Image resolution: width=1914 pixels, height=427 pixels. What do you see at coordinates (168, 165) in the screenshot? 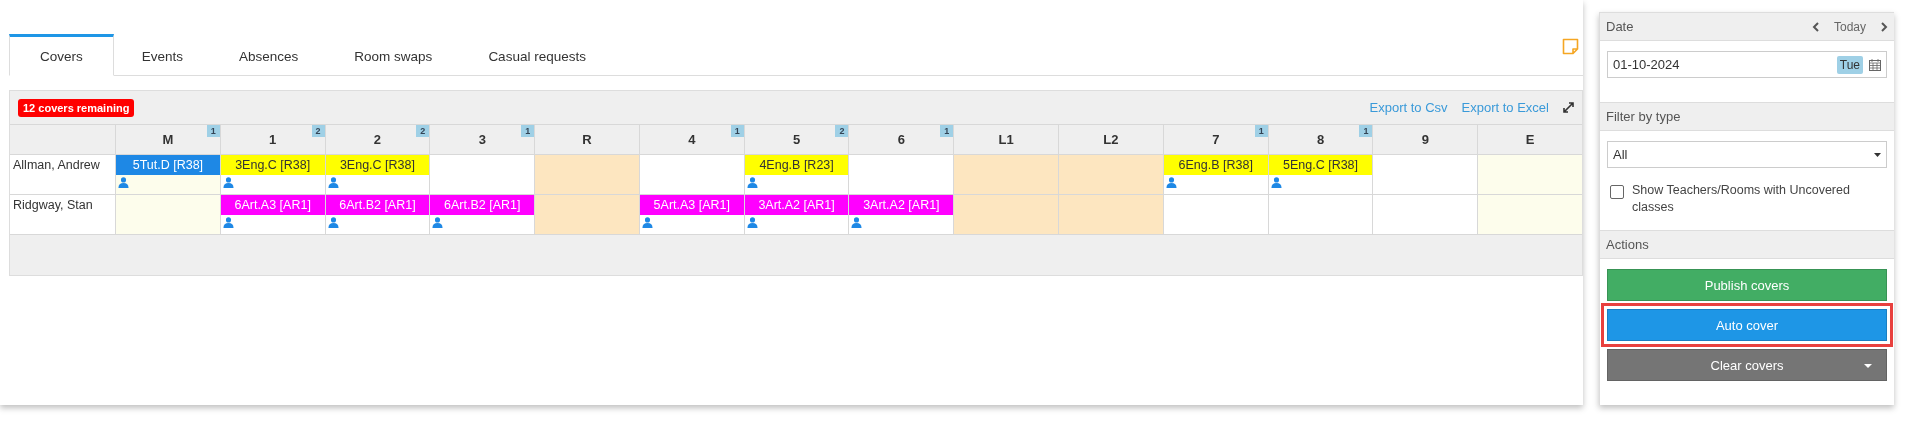
I see `lesson-label: 5Tut.D [R38]` at bounding box center [168, 165].